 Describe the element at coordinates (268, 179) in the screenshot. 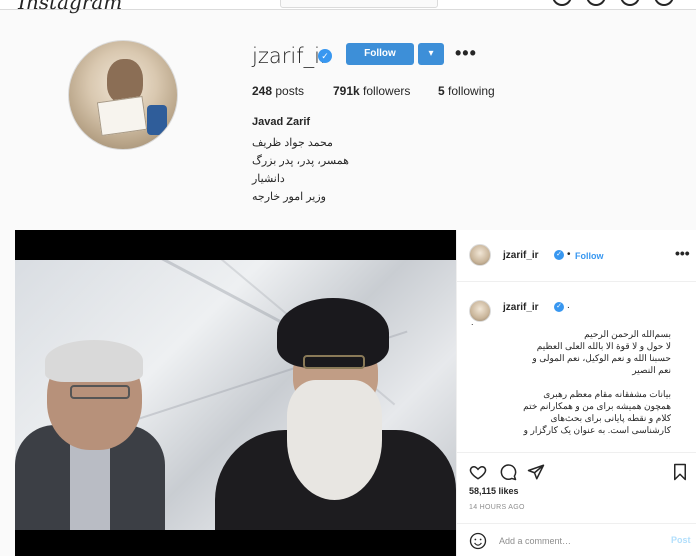

I see `bio-line: دانشیار` at that location.